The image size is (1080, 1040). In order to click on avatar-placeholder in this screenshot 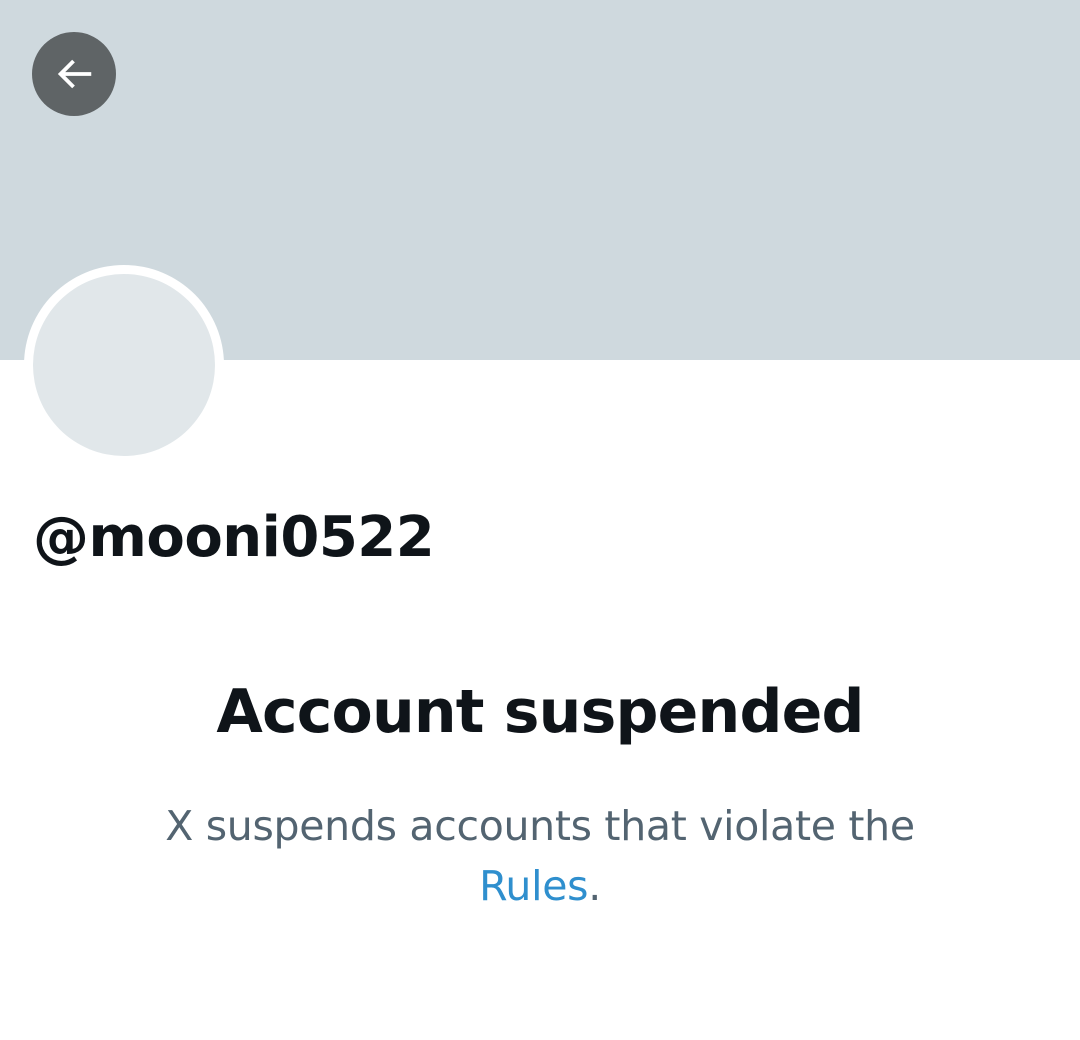, I will do `click(124, 365)`.